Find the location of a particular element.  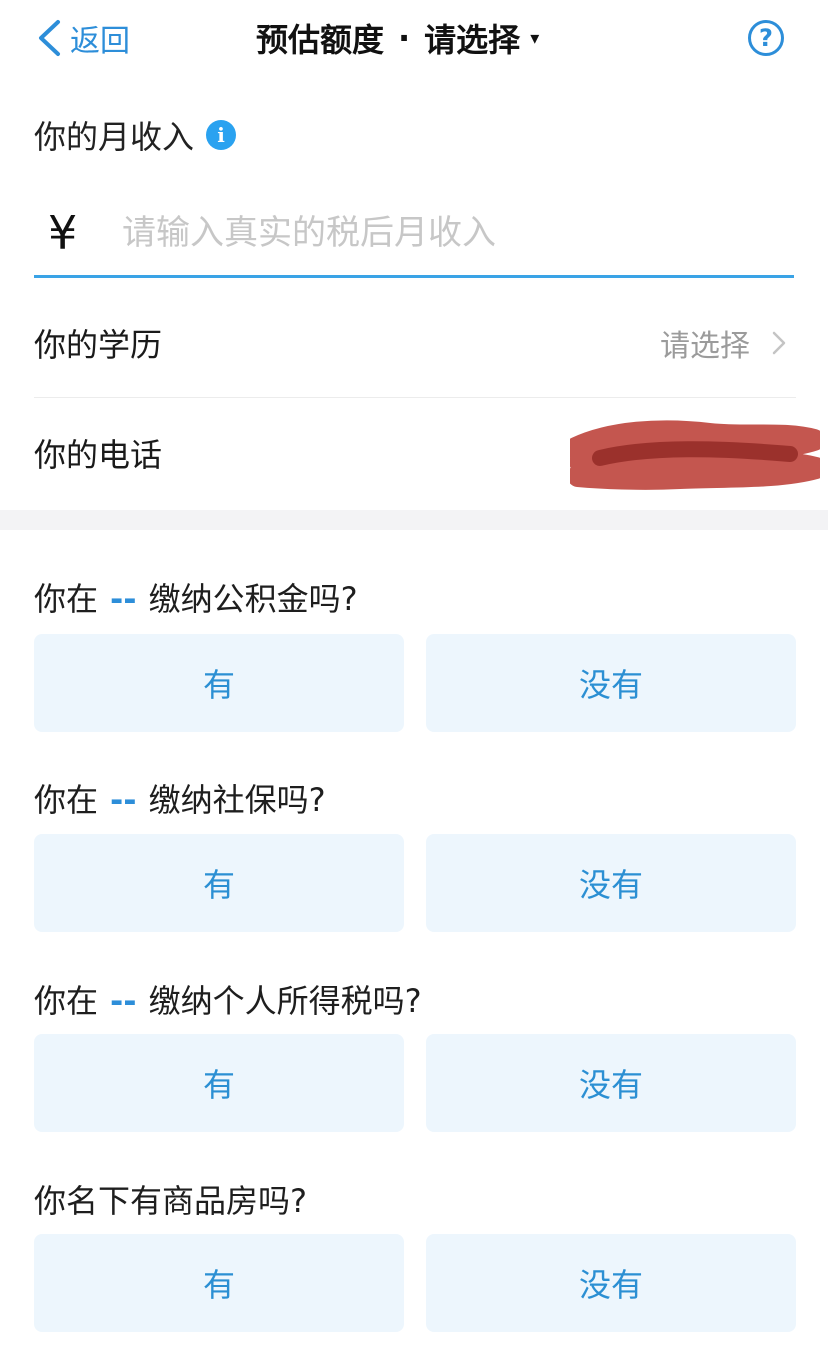

title-dropdown: 预估额度 · 请选择 ▾ is located at coordinates (397, 38).